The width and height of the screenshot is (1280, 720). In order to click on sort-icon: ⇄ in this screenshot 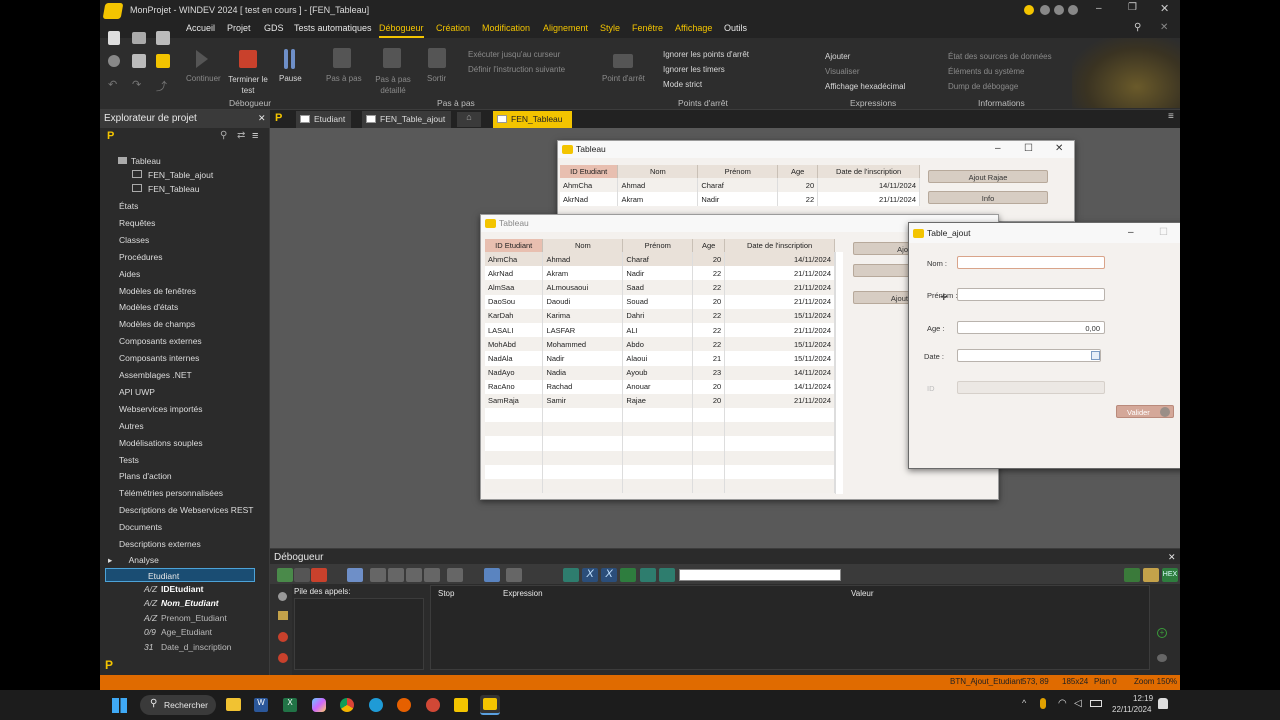, I will do `click(241, 135)`.